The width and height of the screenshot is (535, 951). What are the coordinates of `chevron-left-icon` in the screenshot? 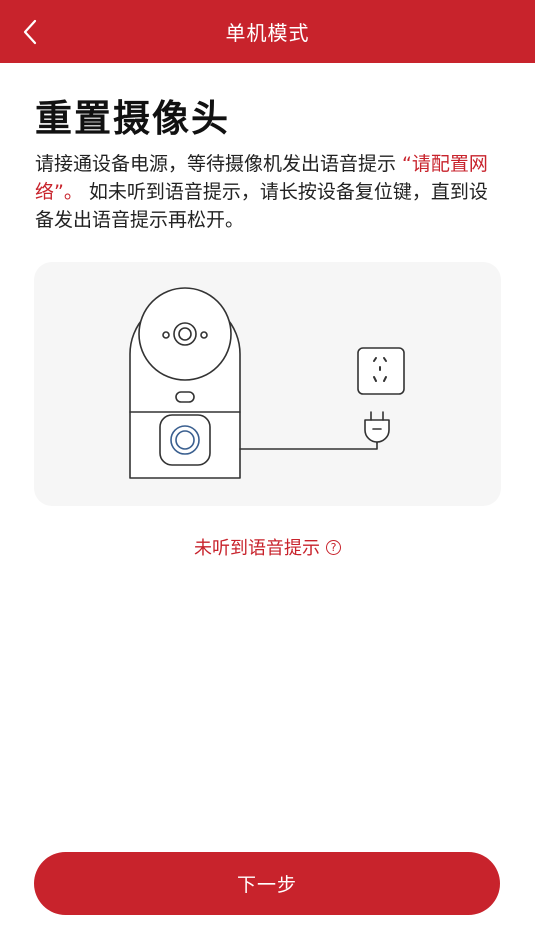 It's located at (30, 32).